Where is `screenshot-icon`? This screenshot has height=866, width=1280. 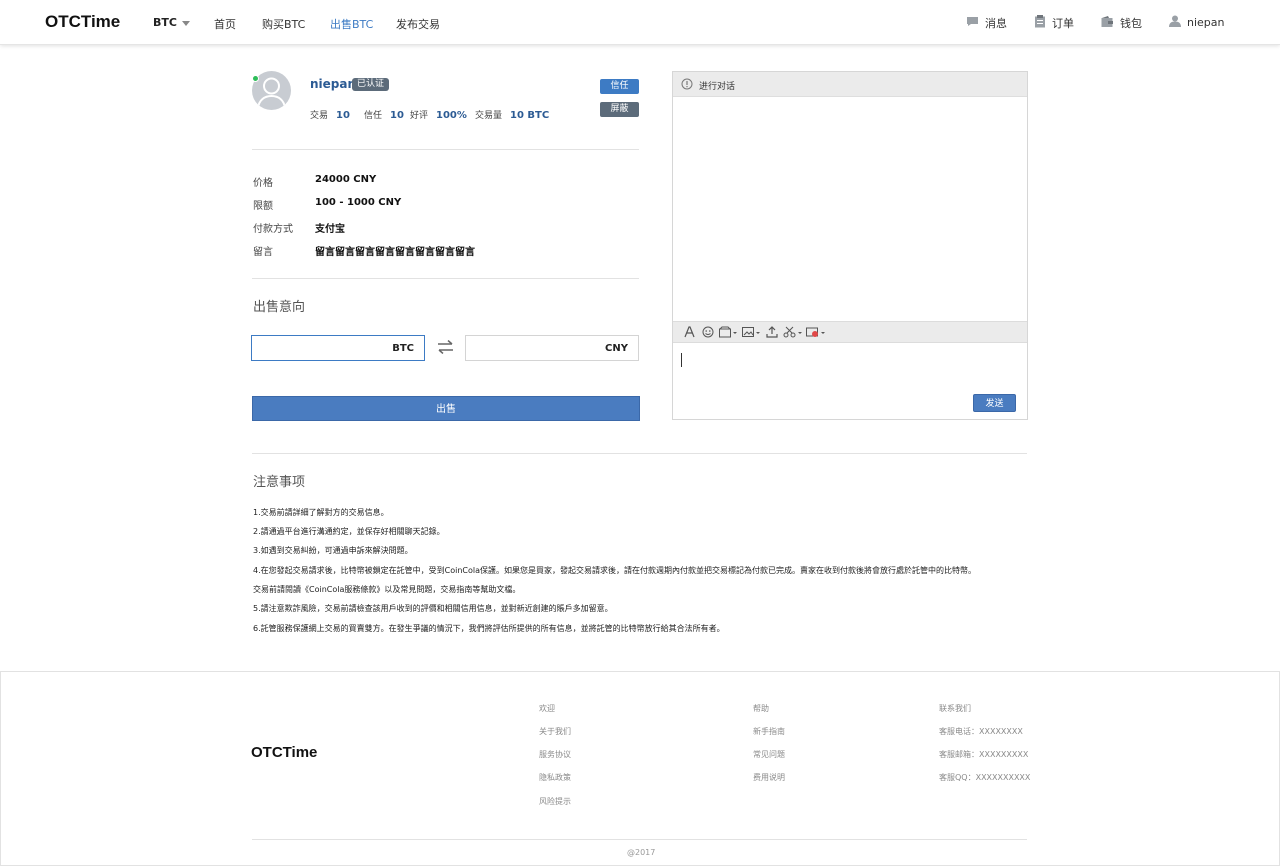 screenshot-icon is located at coordinates (728, 333).